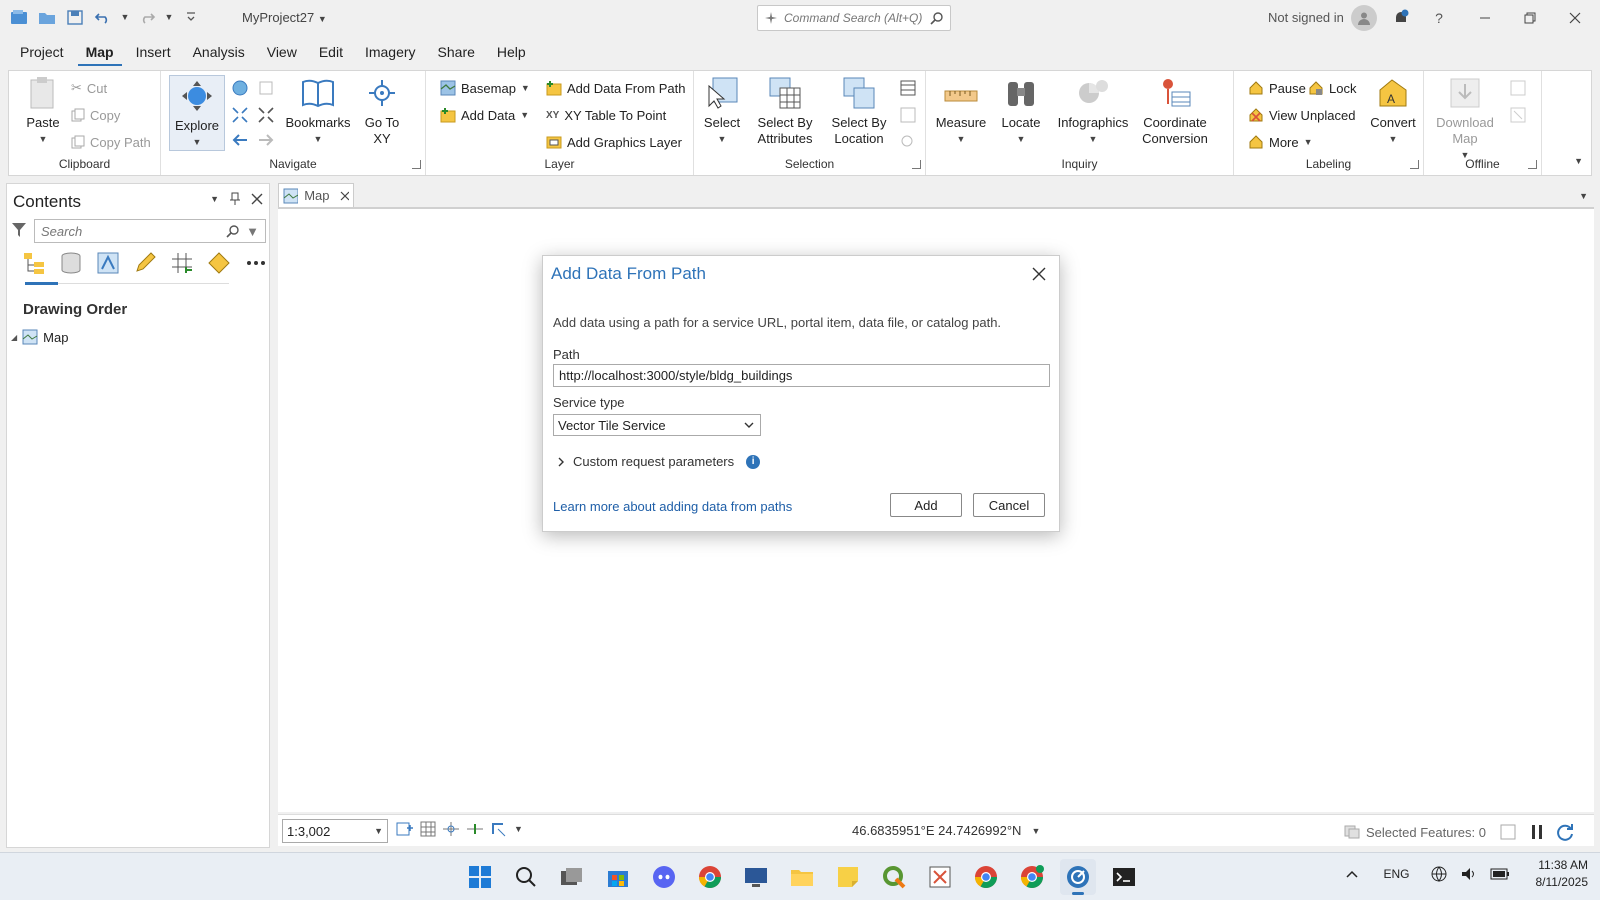 The image size is (1600, 900). I want to click on basemap-button: Basemap ▼, so click(485, 88).